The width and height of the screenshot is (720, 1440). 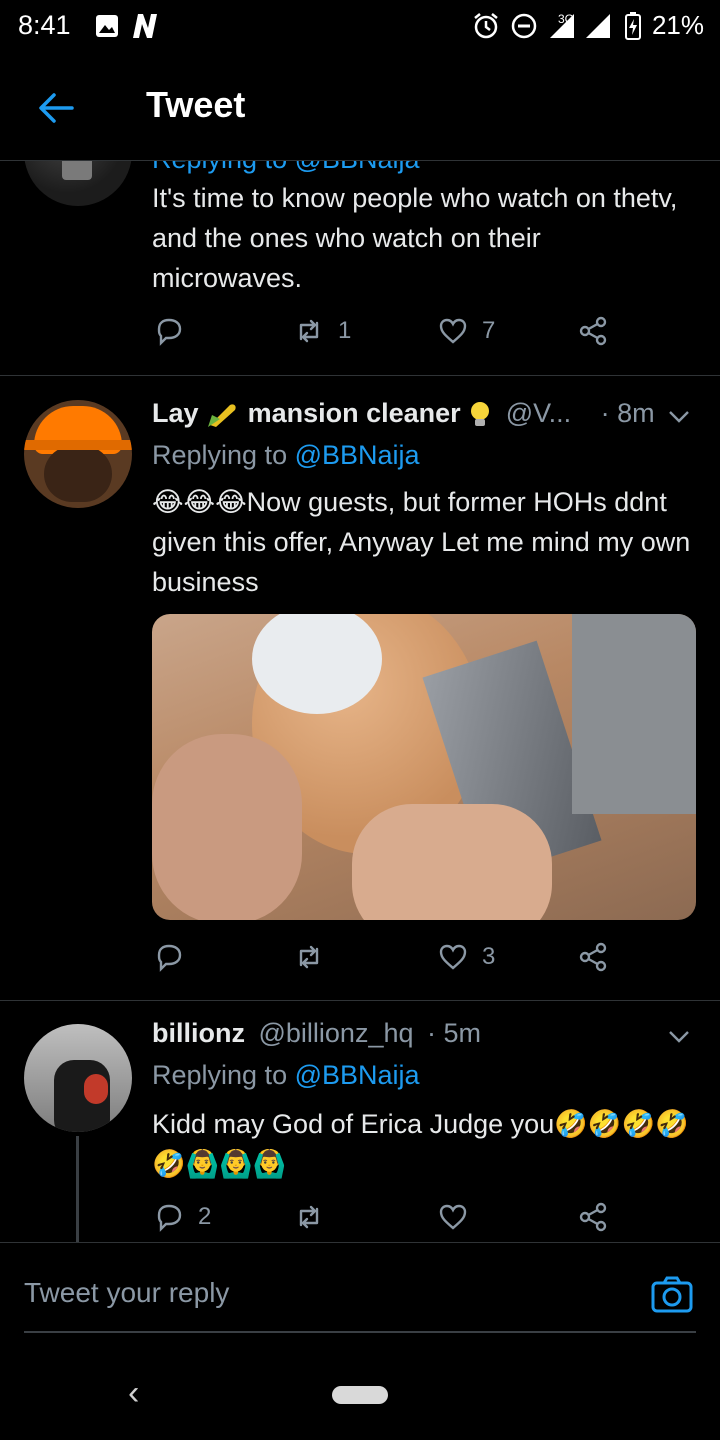 What do you see at coordinates (360, 108) in the screenshot?
I see `top-app-bar: Tweet` at bounding box center [360, 108].